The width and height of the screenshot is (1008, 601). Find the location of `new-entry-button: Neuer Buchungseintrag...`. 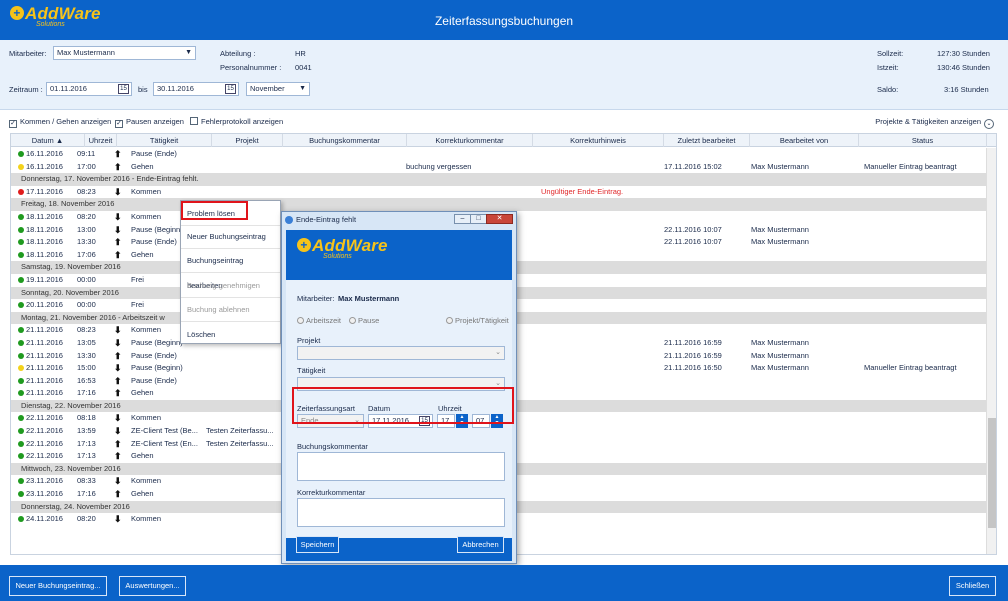

new-entry-button: Neuer Buchungseintrag... is located at coordinates (58, 586).